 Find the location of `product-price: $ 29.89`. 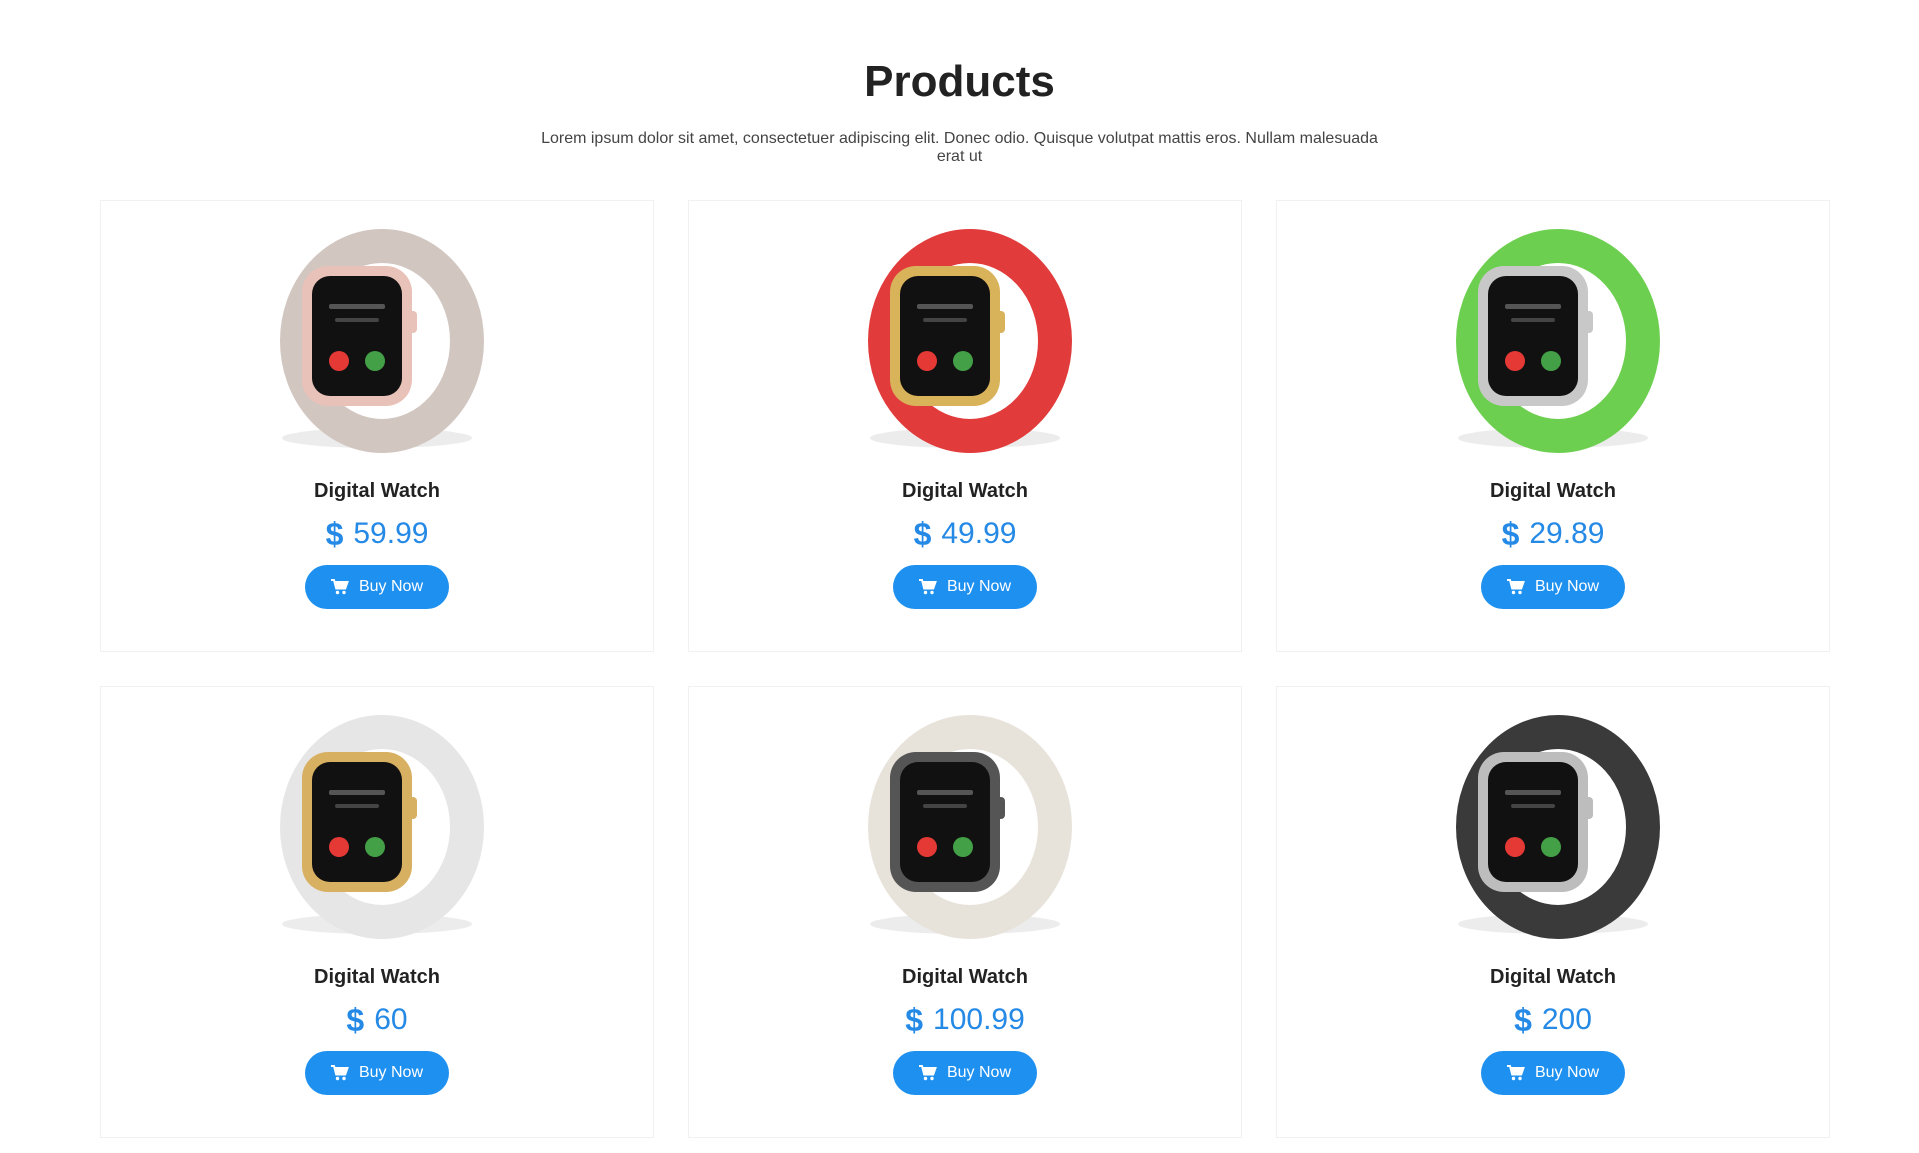

product-price: $ 29.89 is located at coordinates (1553, 534).